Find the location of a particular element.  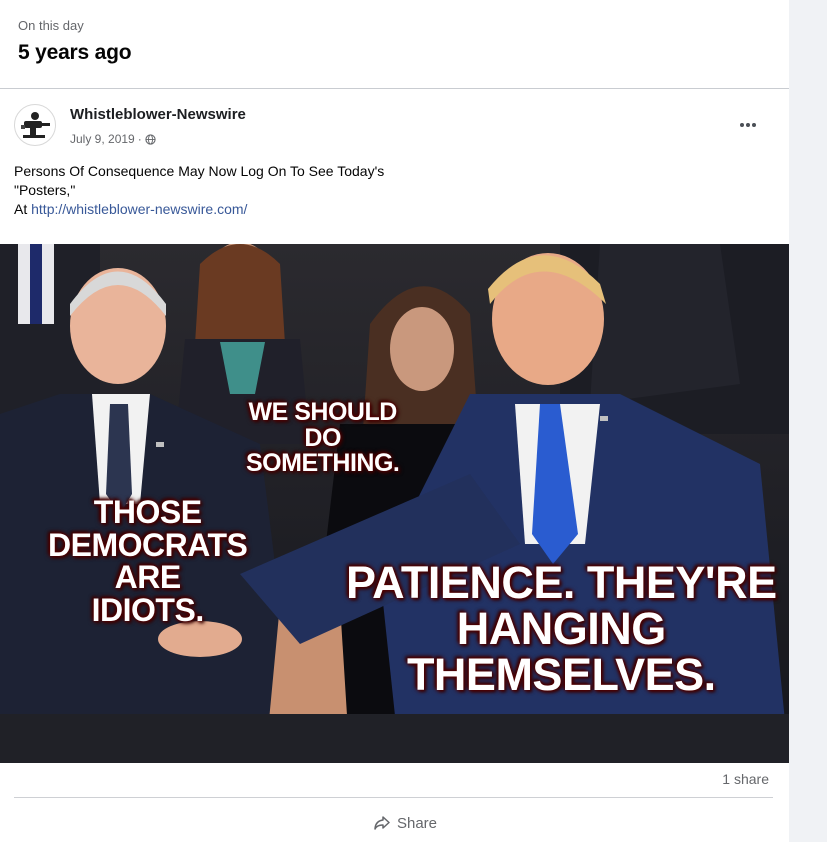

post-text-prefix: At is located at coordinates (23, 209).